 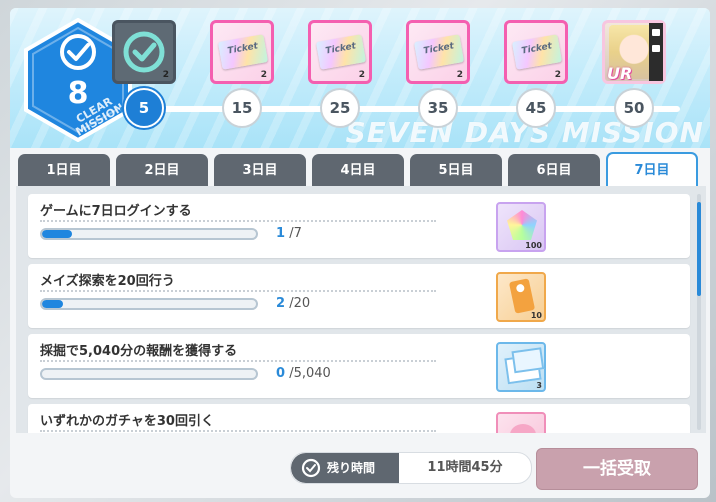 What do you see at coordinates (533, 245) in the screenshot?
I see `reward-quantity: 100` at bounding box center [533, 245].